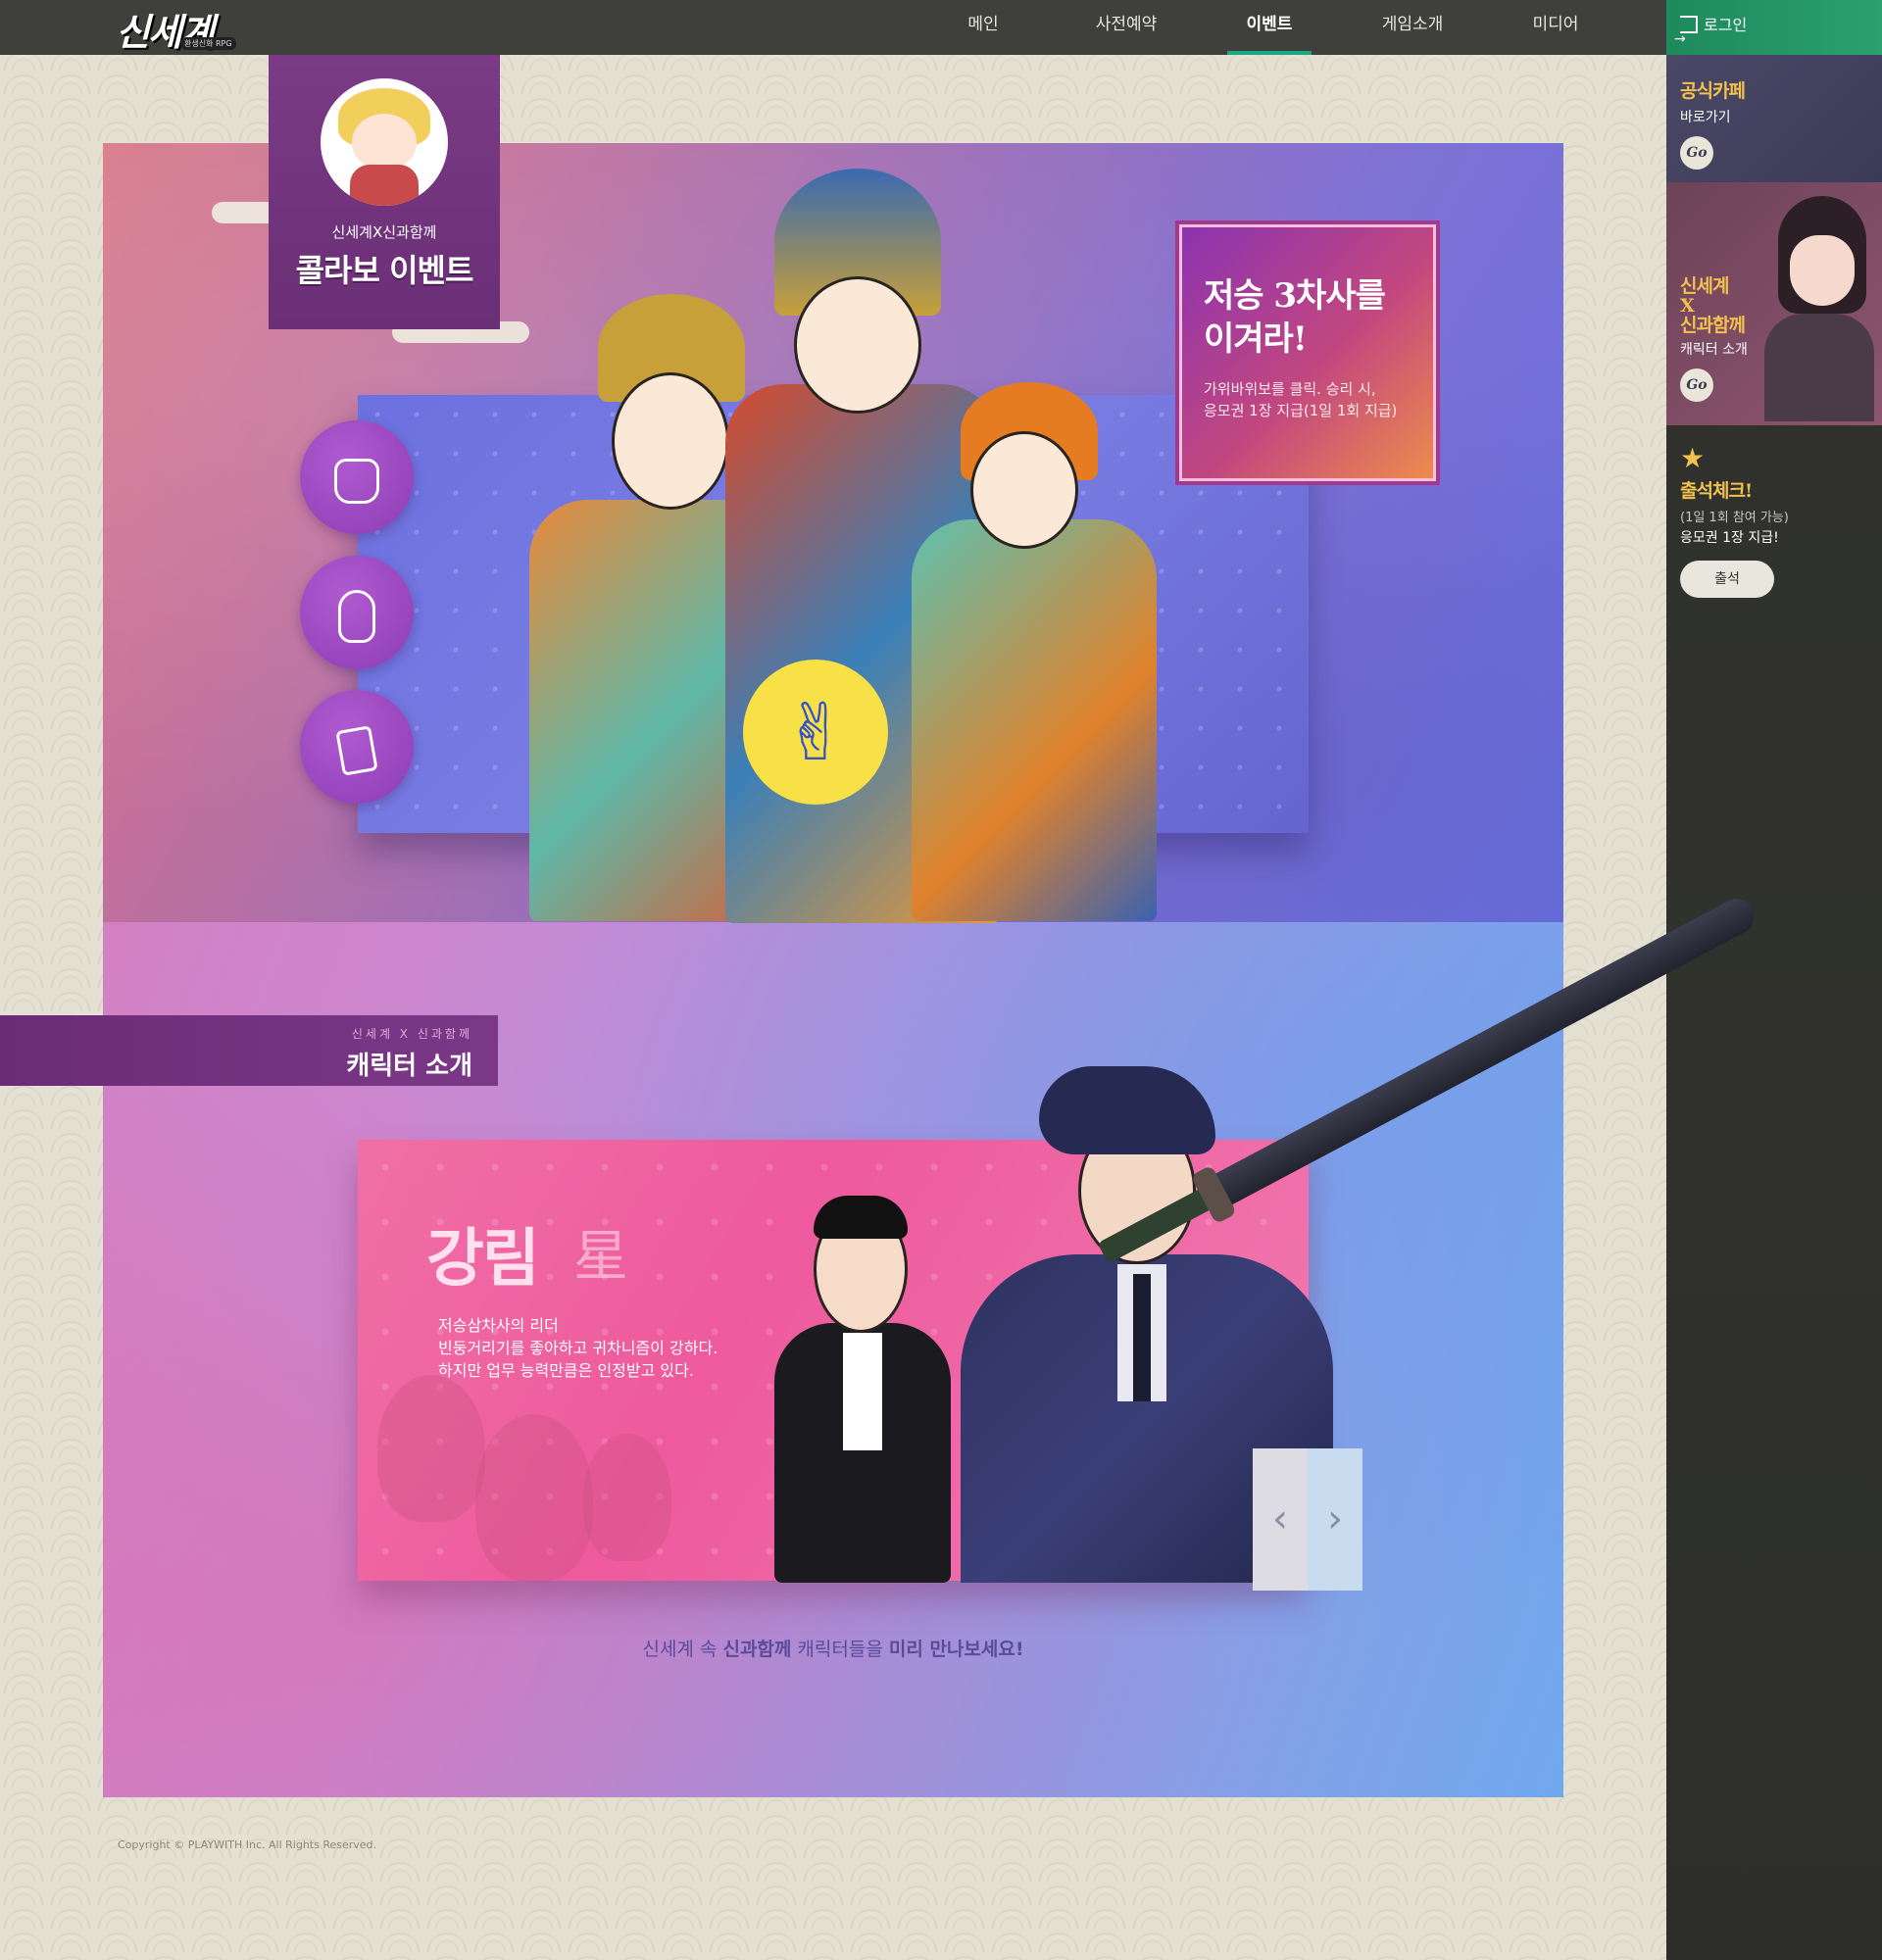 This screenshot has width=1882, height=1960. I want to click on collab-character-card: 신세계 X 신과함께 캐릭터 소개 Go, so click(1774, 303).